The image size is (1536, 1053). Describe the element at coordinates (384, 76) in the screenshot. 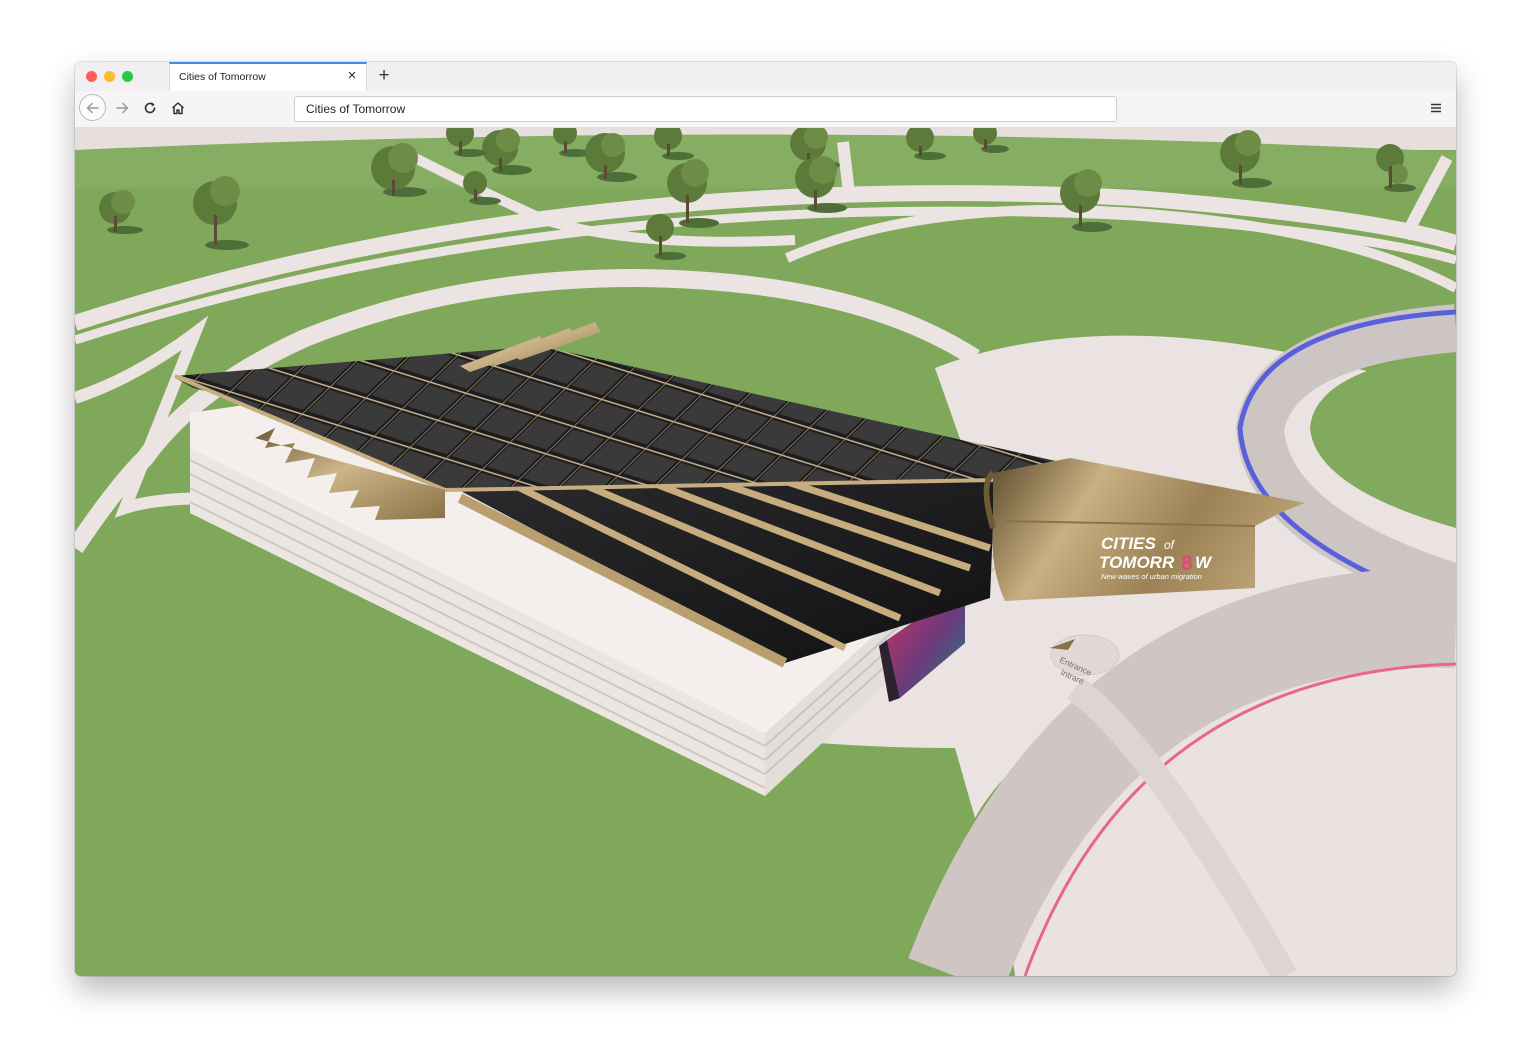

I see `plus-icon: +` at that location.